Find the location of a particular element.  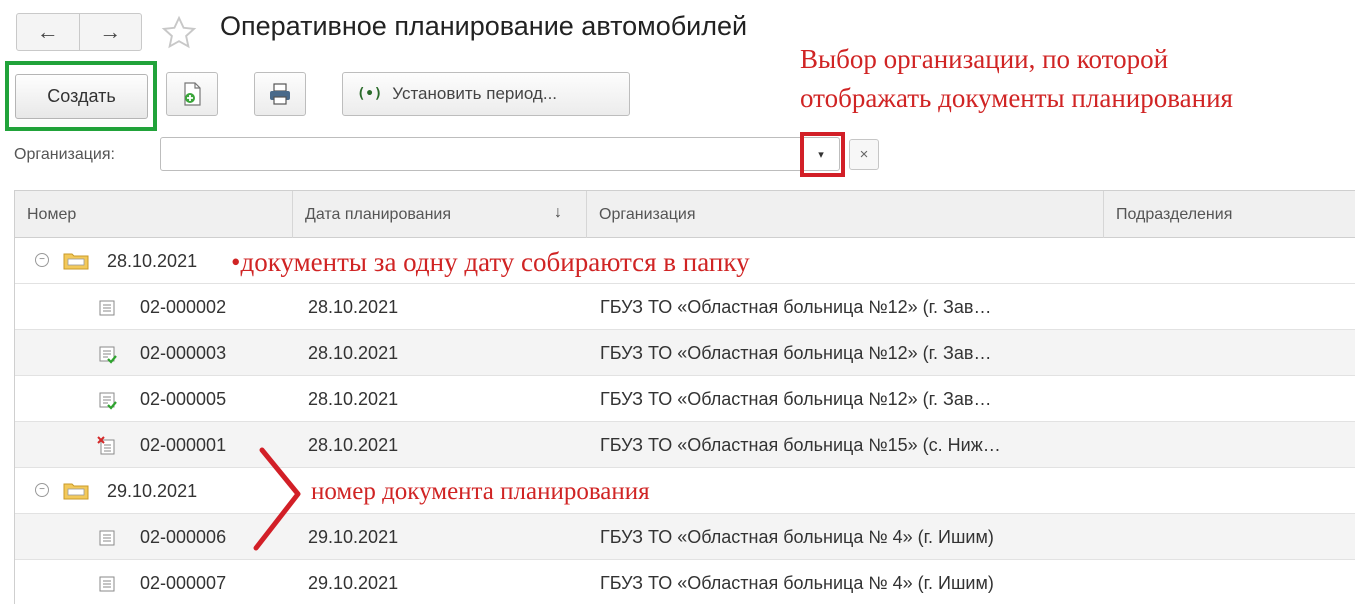

org-filter-input is located at coordinates (500, 154).